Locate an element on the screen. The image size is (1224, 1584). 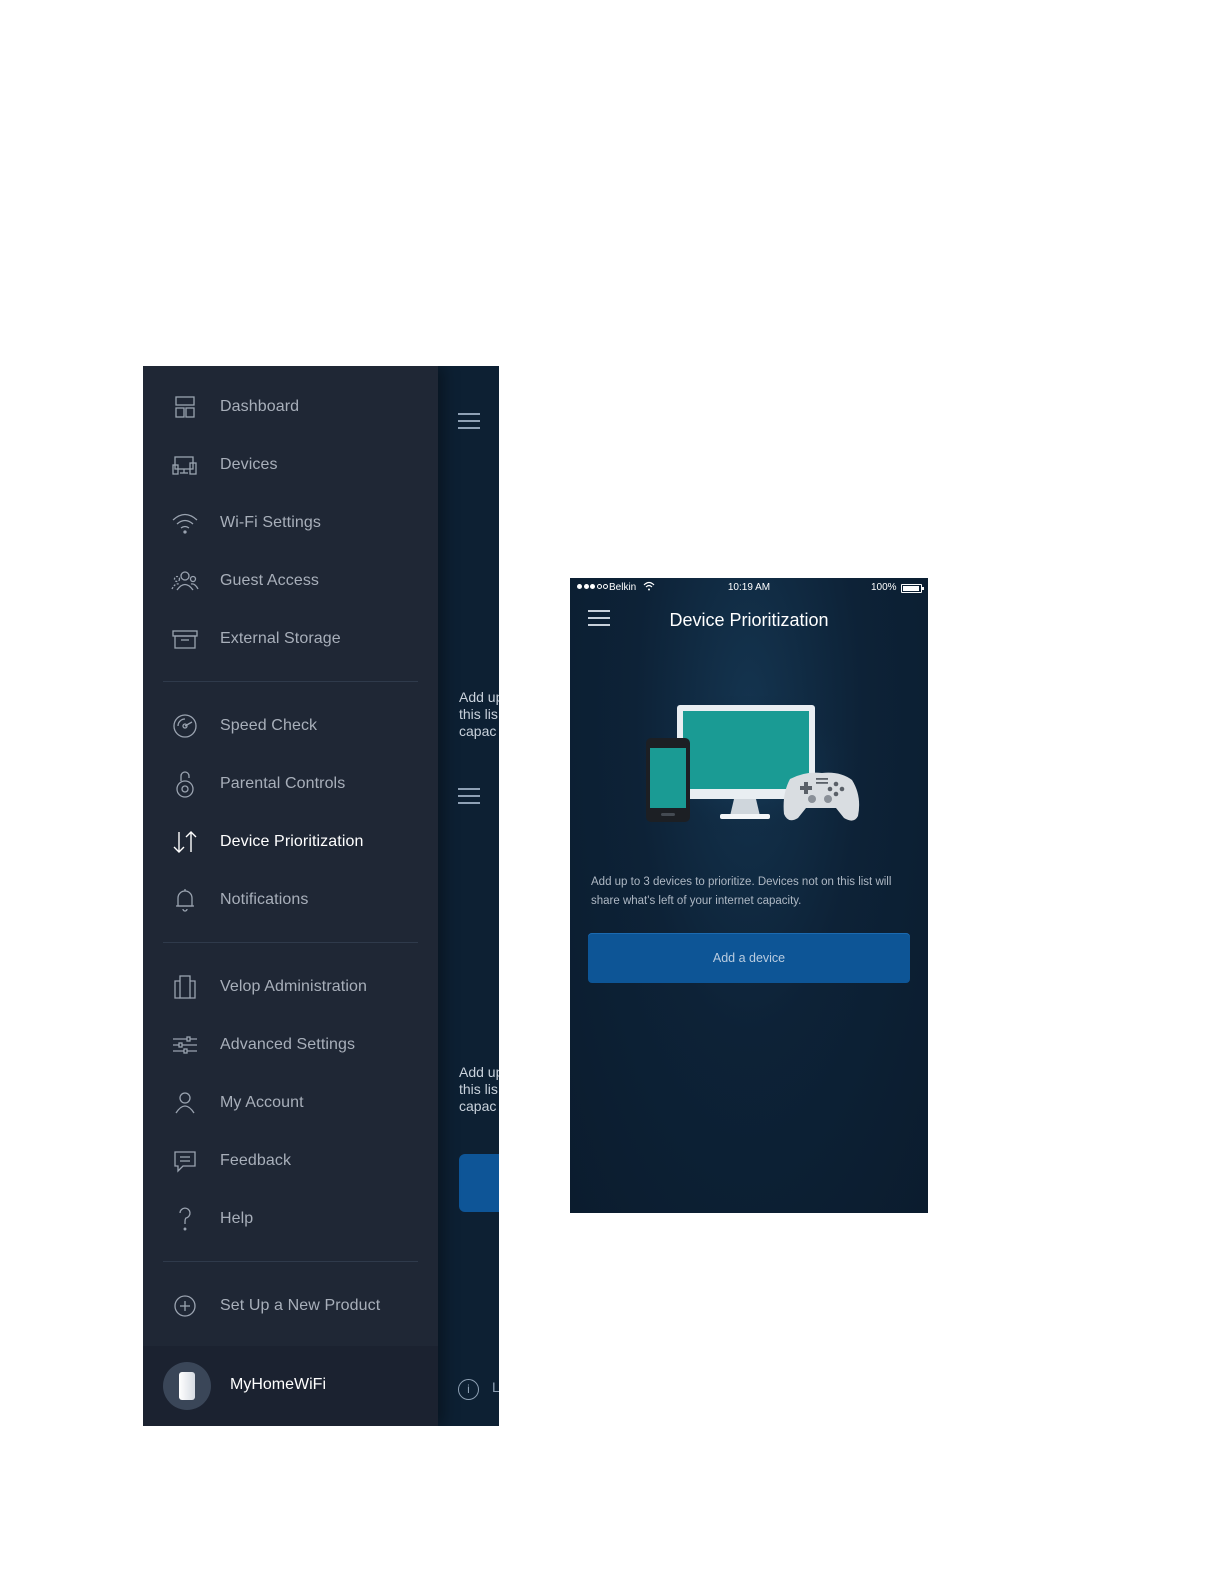
menu-item-device-prioritization: Device Prioritization is located at coordinates (290, 842).